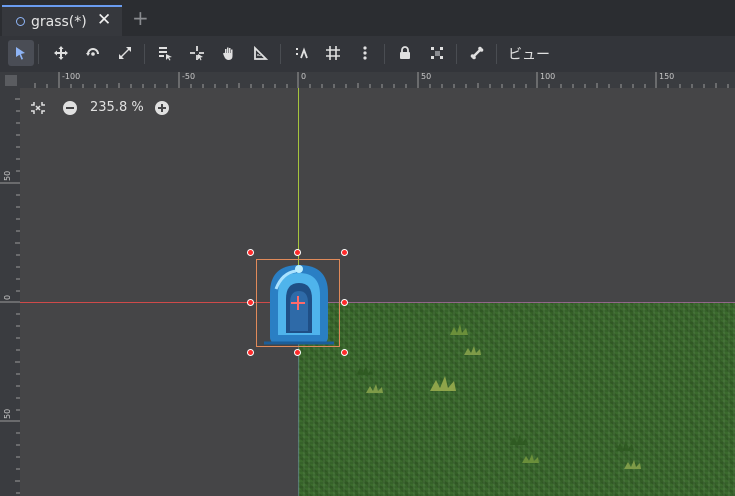  What do you see at coordinates (20, 21) in the screenshot?
I see `node2d-icon` at bounding box center [20, 21].